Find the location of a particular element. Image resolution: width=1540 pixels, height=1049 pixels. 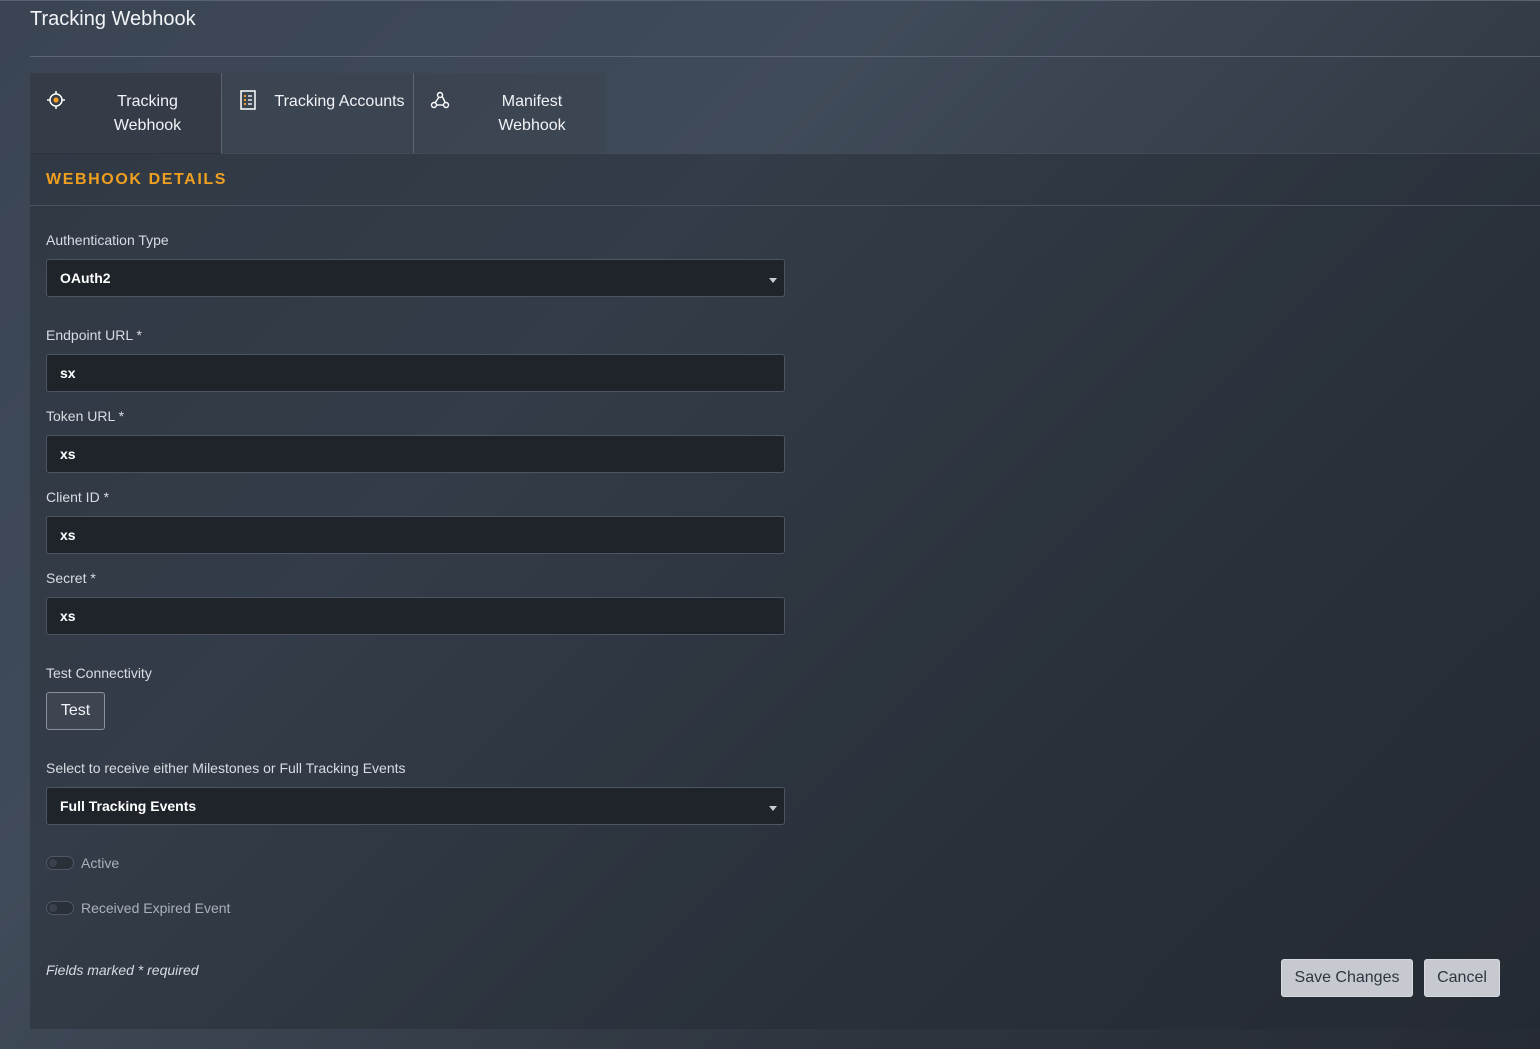

cancel-button: Cancel is located at coordinates (1462, 978).